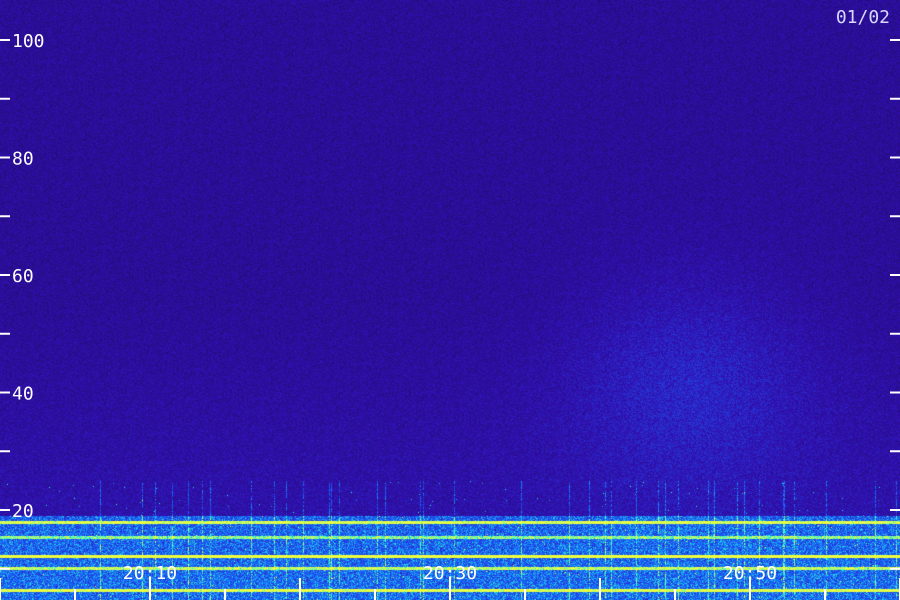 The height and width of the screenshot is (600, 900). Describe the element at coordinates (450, 573) in the screenshot. I see `x-tick-label: 20:30` at that location.